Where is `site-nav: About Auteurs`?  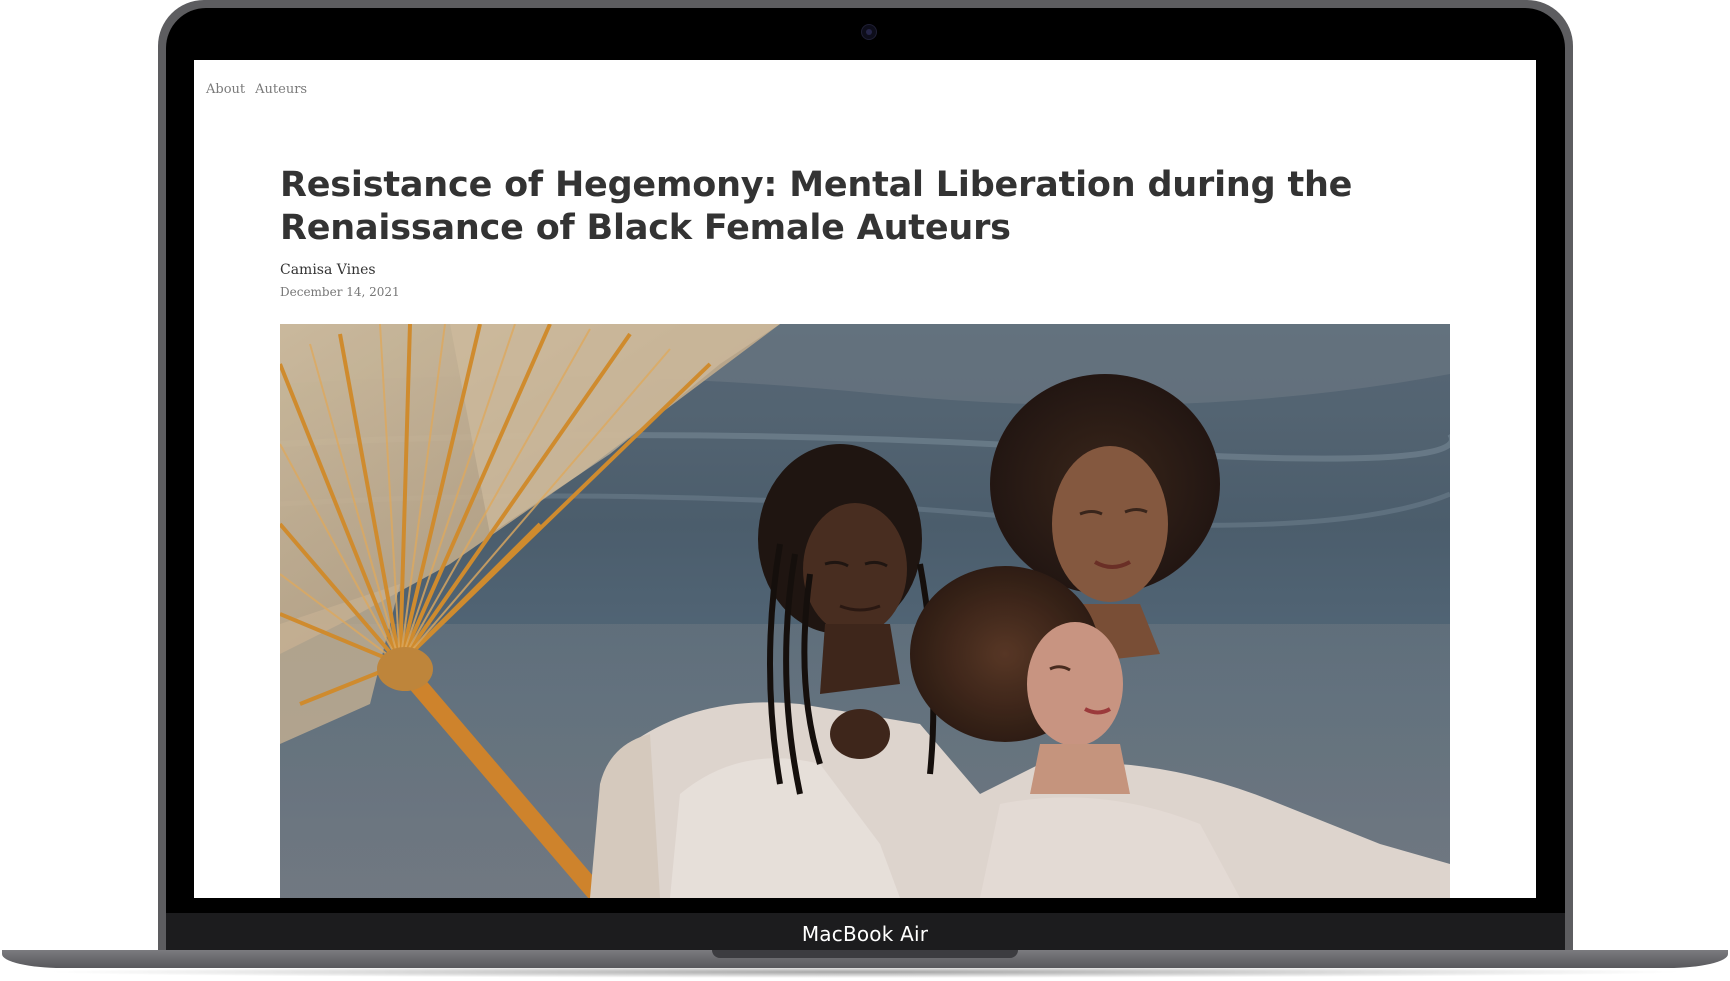 site-nav: About Auteurs is located at coordinates (256, 89).